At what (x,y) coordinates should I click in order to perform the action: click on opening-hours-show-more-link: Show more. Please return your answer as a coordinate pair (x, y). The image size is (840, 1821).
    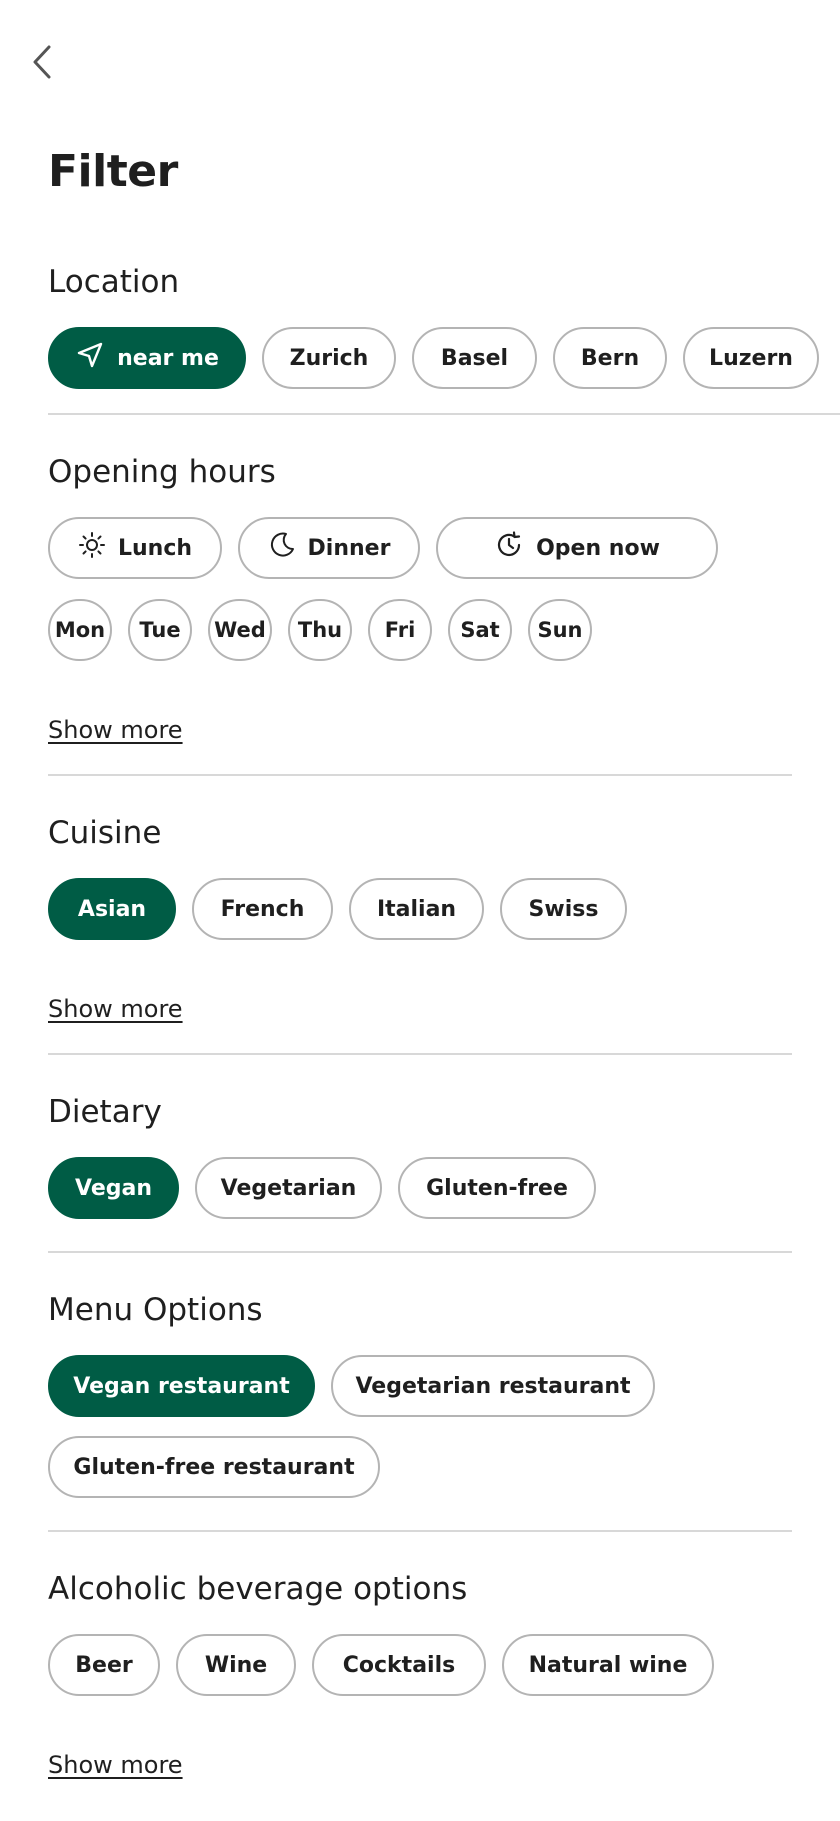
    Looking at the image, I should click on (115, 730).